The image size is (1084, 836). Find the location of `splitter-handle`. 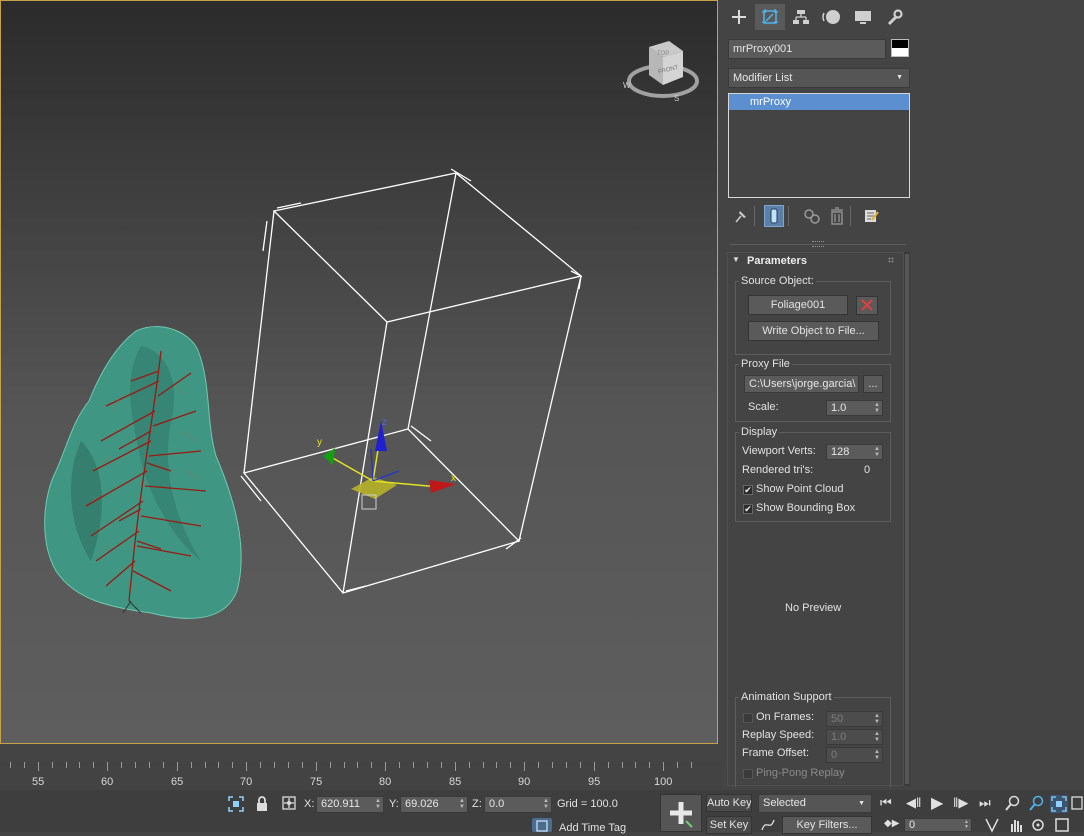

splitter-handle is located at coordinates (818, 244).